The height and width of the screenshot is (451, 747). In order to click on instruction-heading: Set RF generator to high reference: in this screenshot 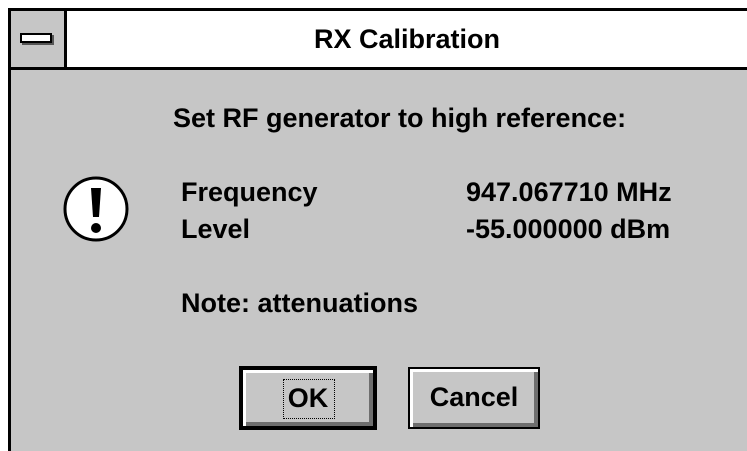, I will do `click(400, 118)`.